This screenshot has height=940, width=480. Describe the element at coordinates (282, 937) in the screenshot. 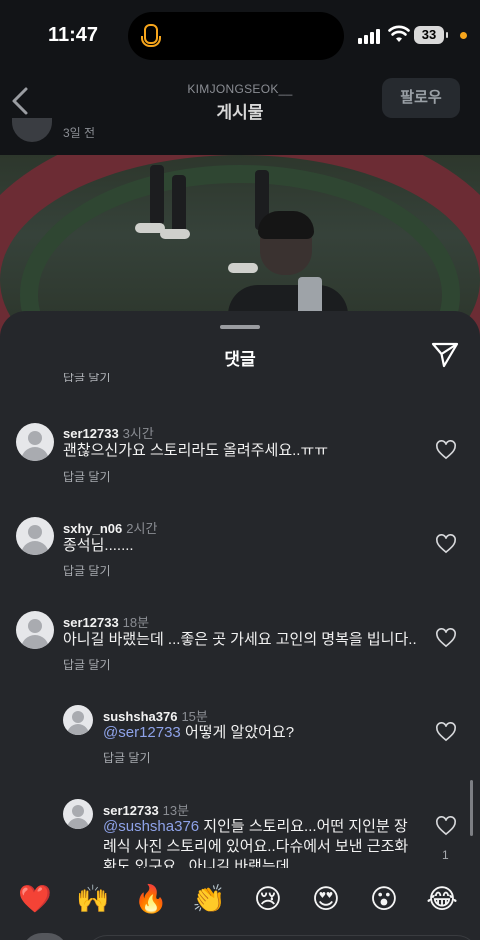

I see `comment-input` at that location.